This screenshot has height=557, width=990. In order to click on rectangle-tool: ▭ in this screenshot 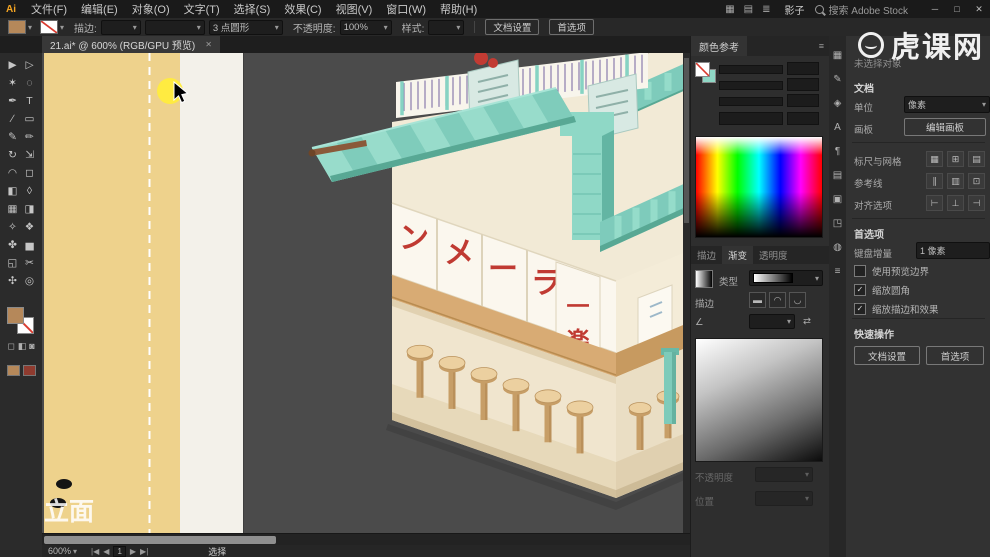, I will do `click(29, 119)`.